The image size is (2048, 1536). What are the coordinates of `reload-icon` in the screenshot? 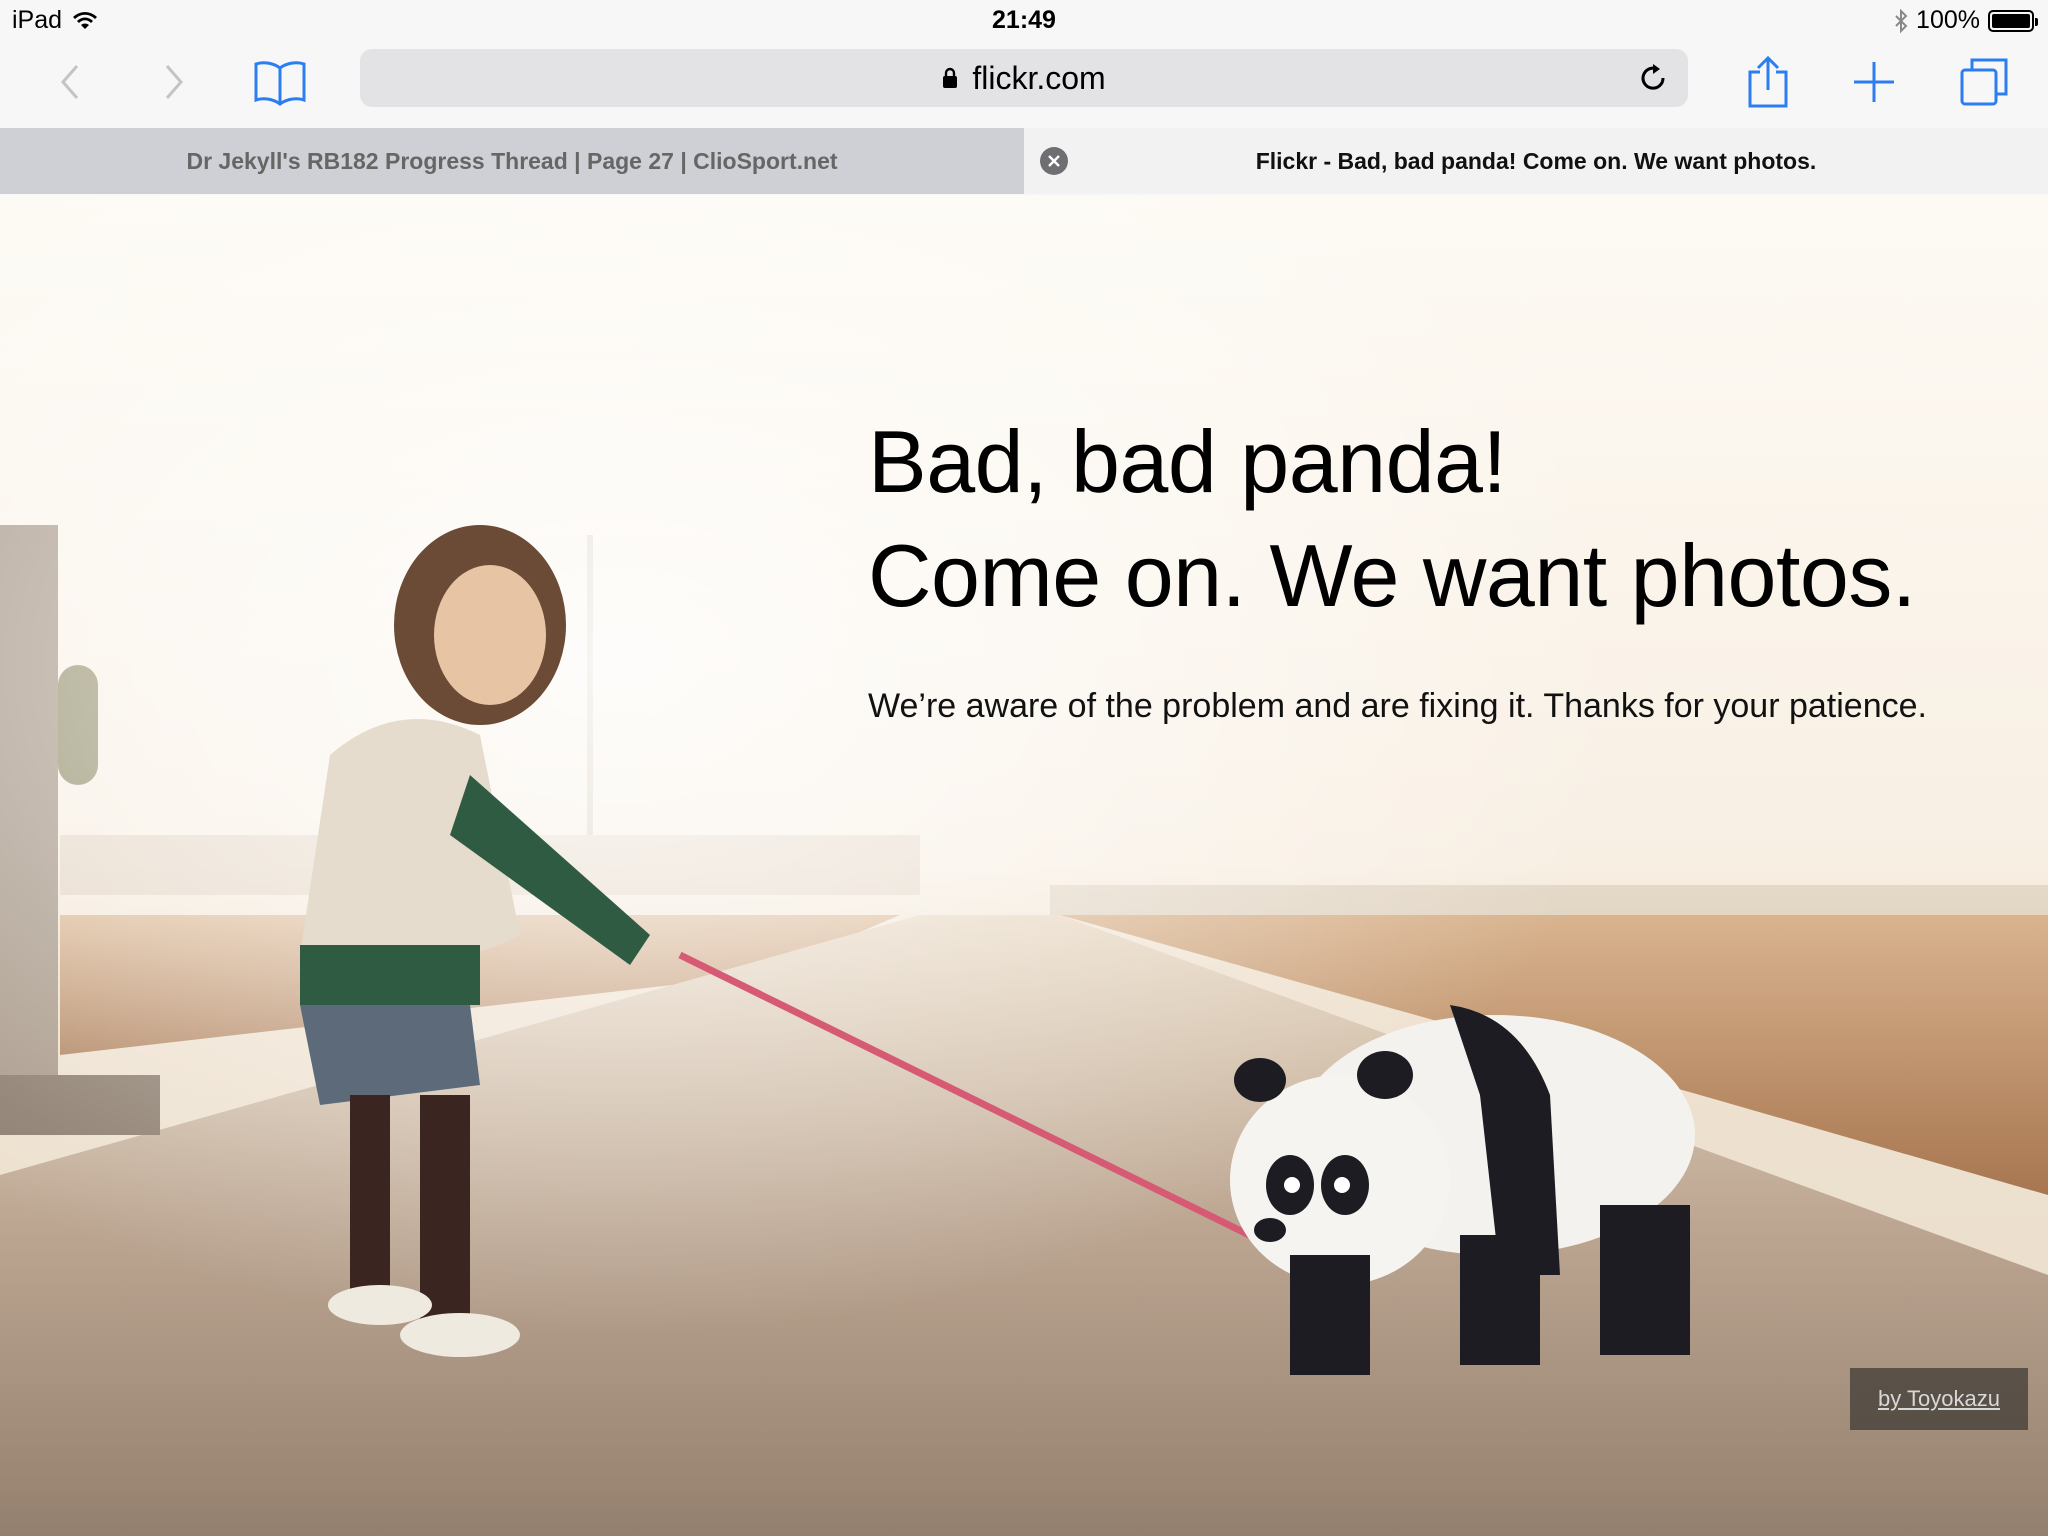 It's located at (1653, 78).